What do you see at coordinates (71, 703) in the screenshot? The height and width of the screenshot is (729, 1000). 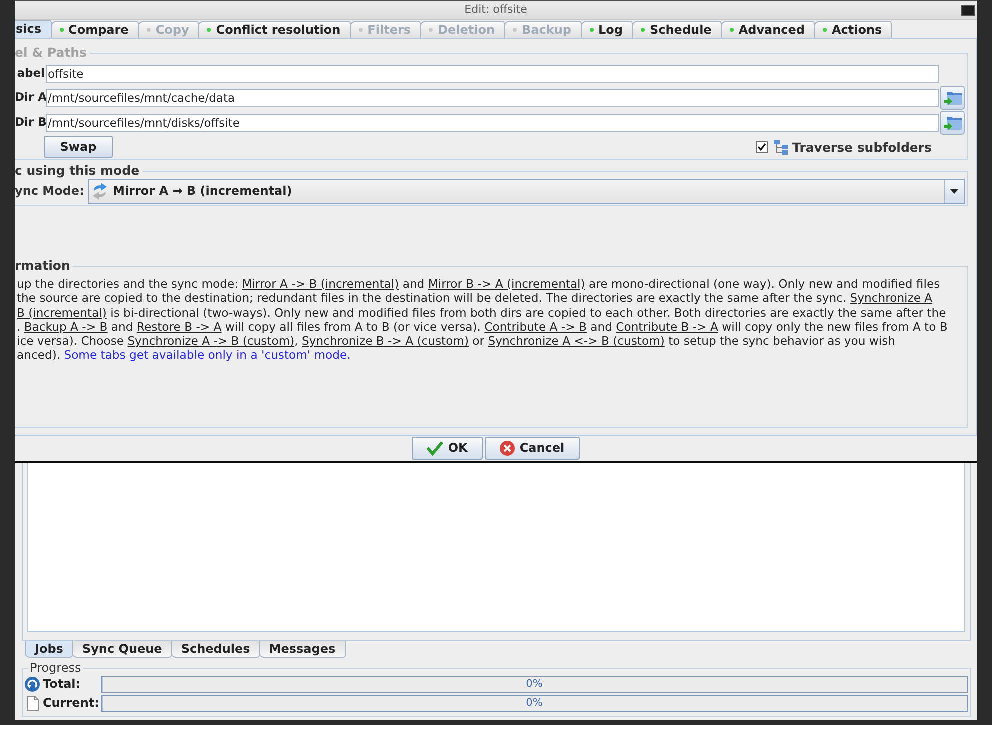 I see `row-label: Current:` at bounding box center [71, 703].